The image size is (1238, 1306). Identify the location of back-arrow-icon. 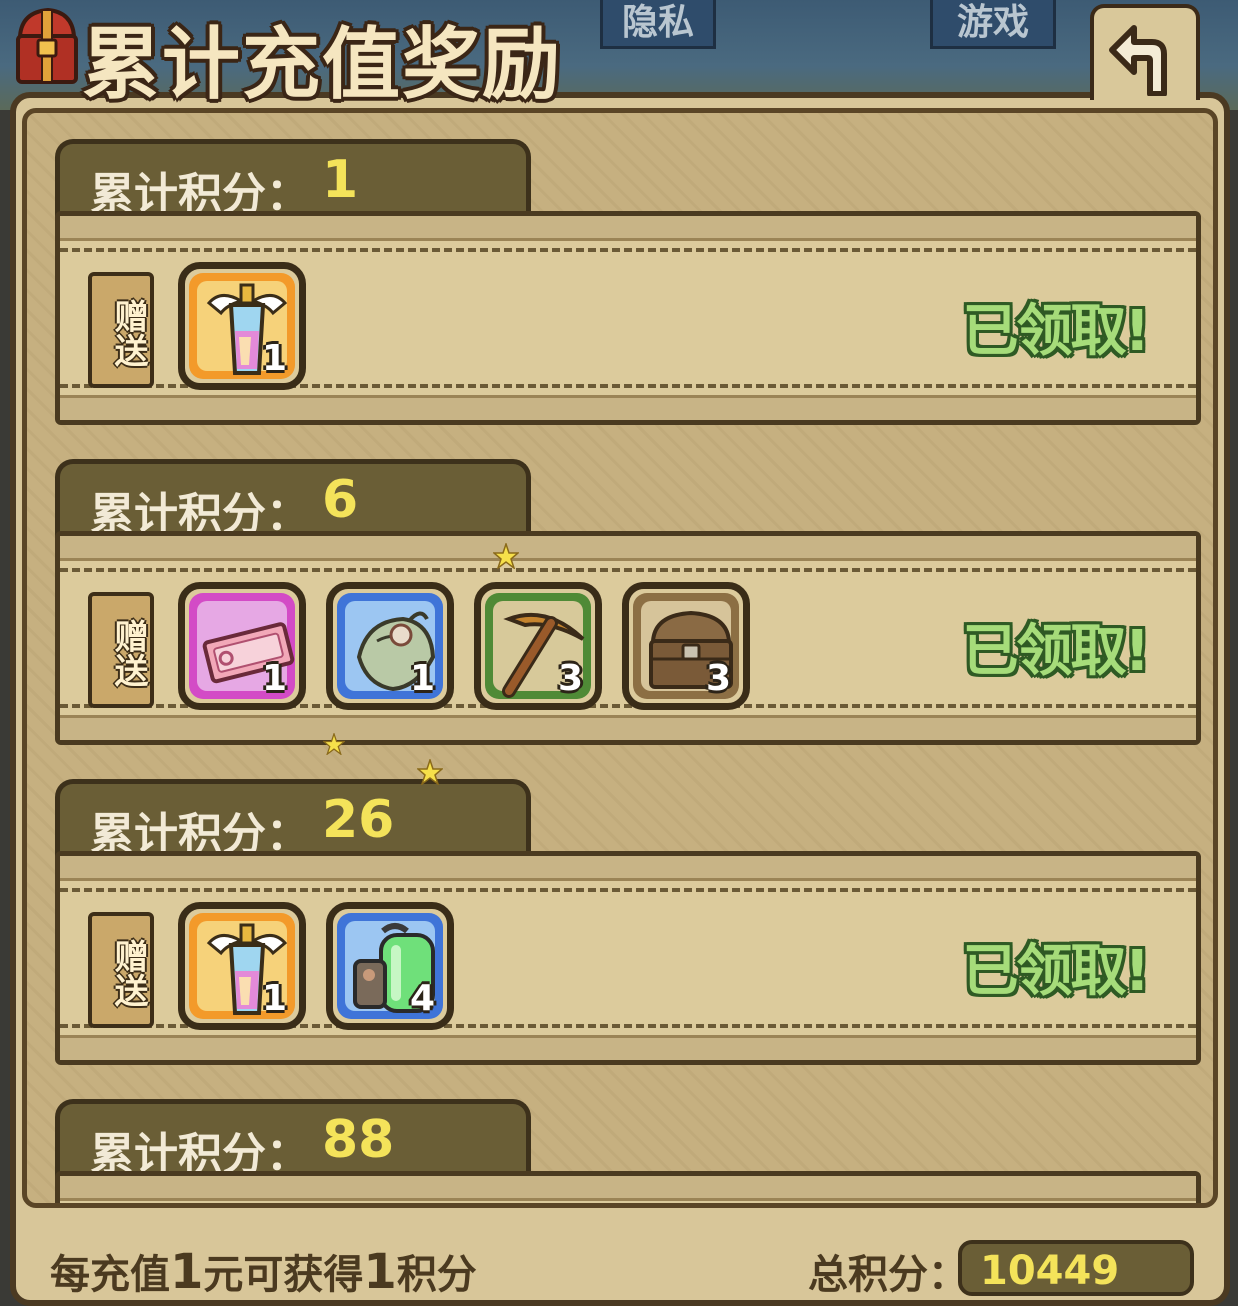
(1138, 60).